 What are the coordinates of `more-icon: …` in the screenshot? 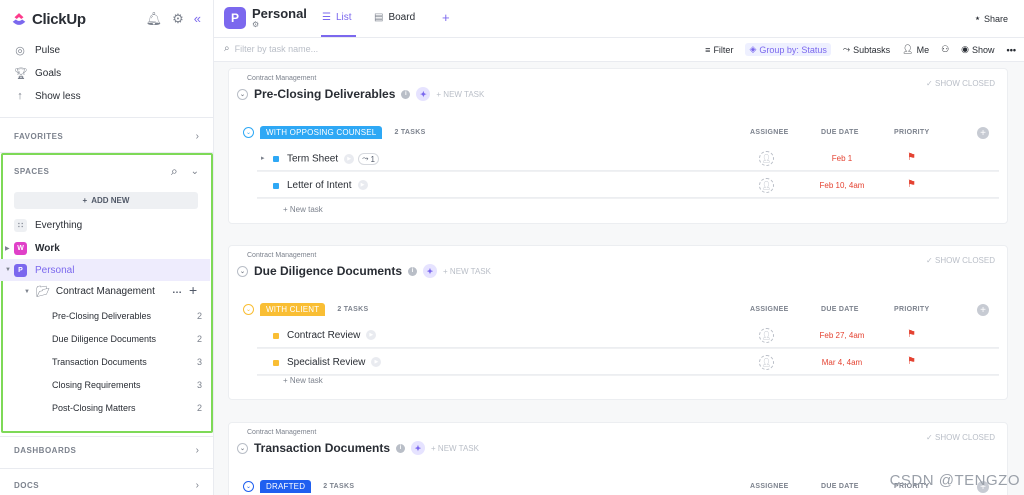 It's located at (177, 290).